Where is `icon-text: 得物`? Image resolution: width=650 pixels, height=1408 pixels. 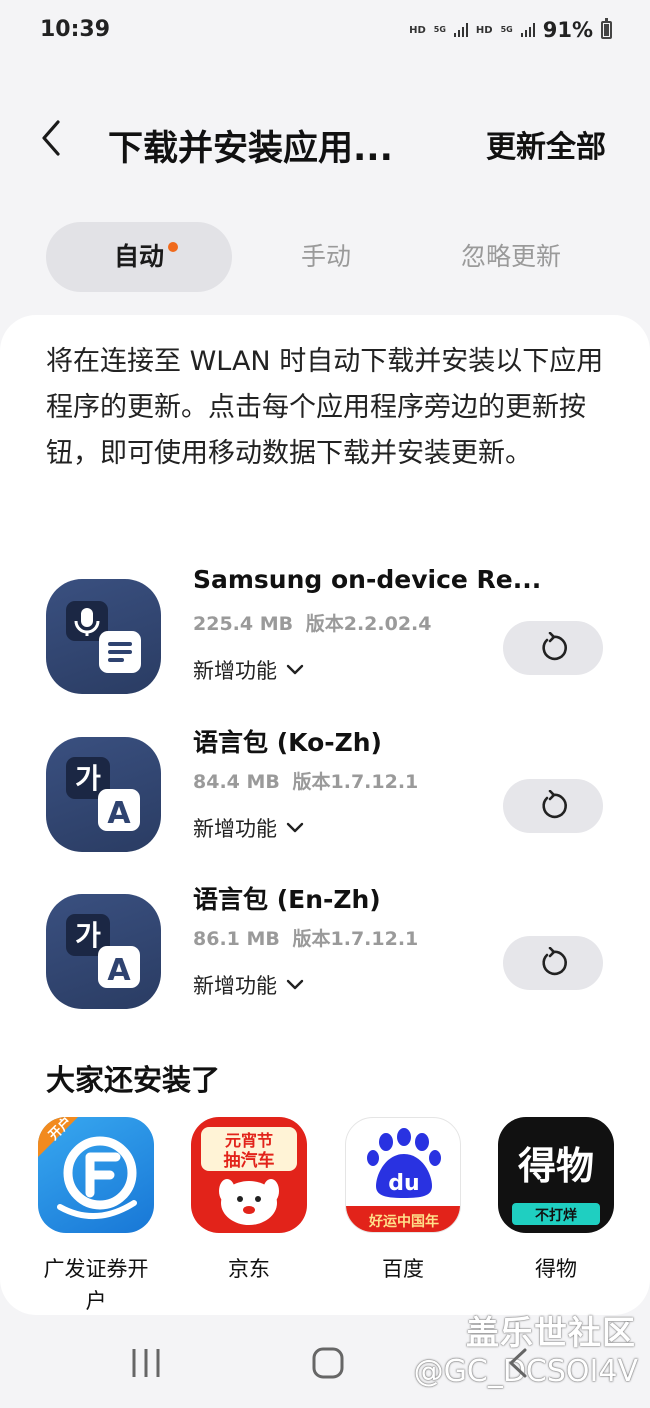 icon-text: 得物 is located at coordinates (556, 1166).